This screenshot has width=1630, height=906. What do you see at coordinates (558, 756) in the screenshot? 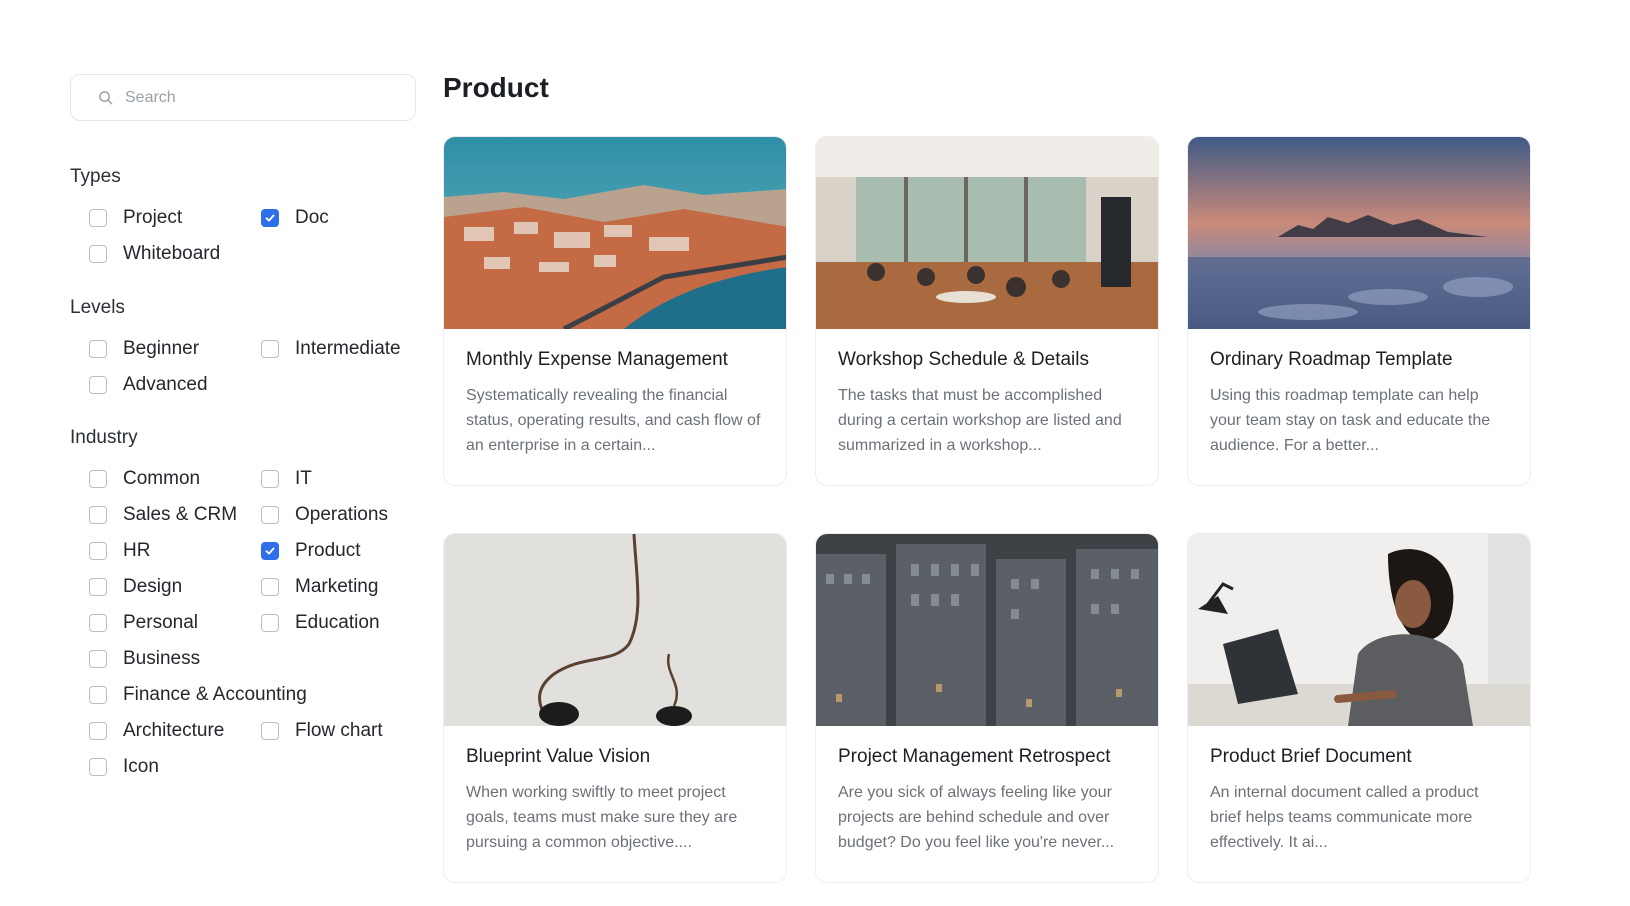
I see `card-title: Blueprint Value Vision` at bounding box center [558, 756].